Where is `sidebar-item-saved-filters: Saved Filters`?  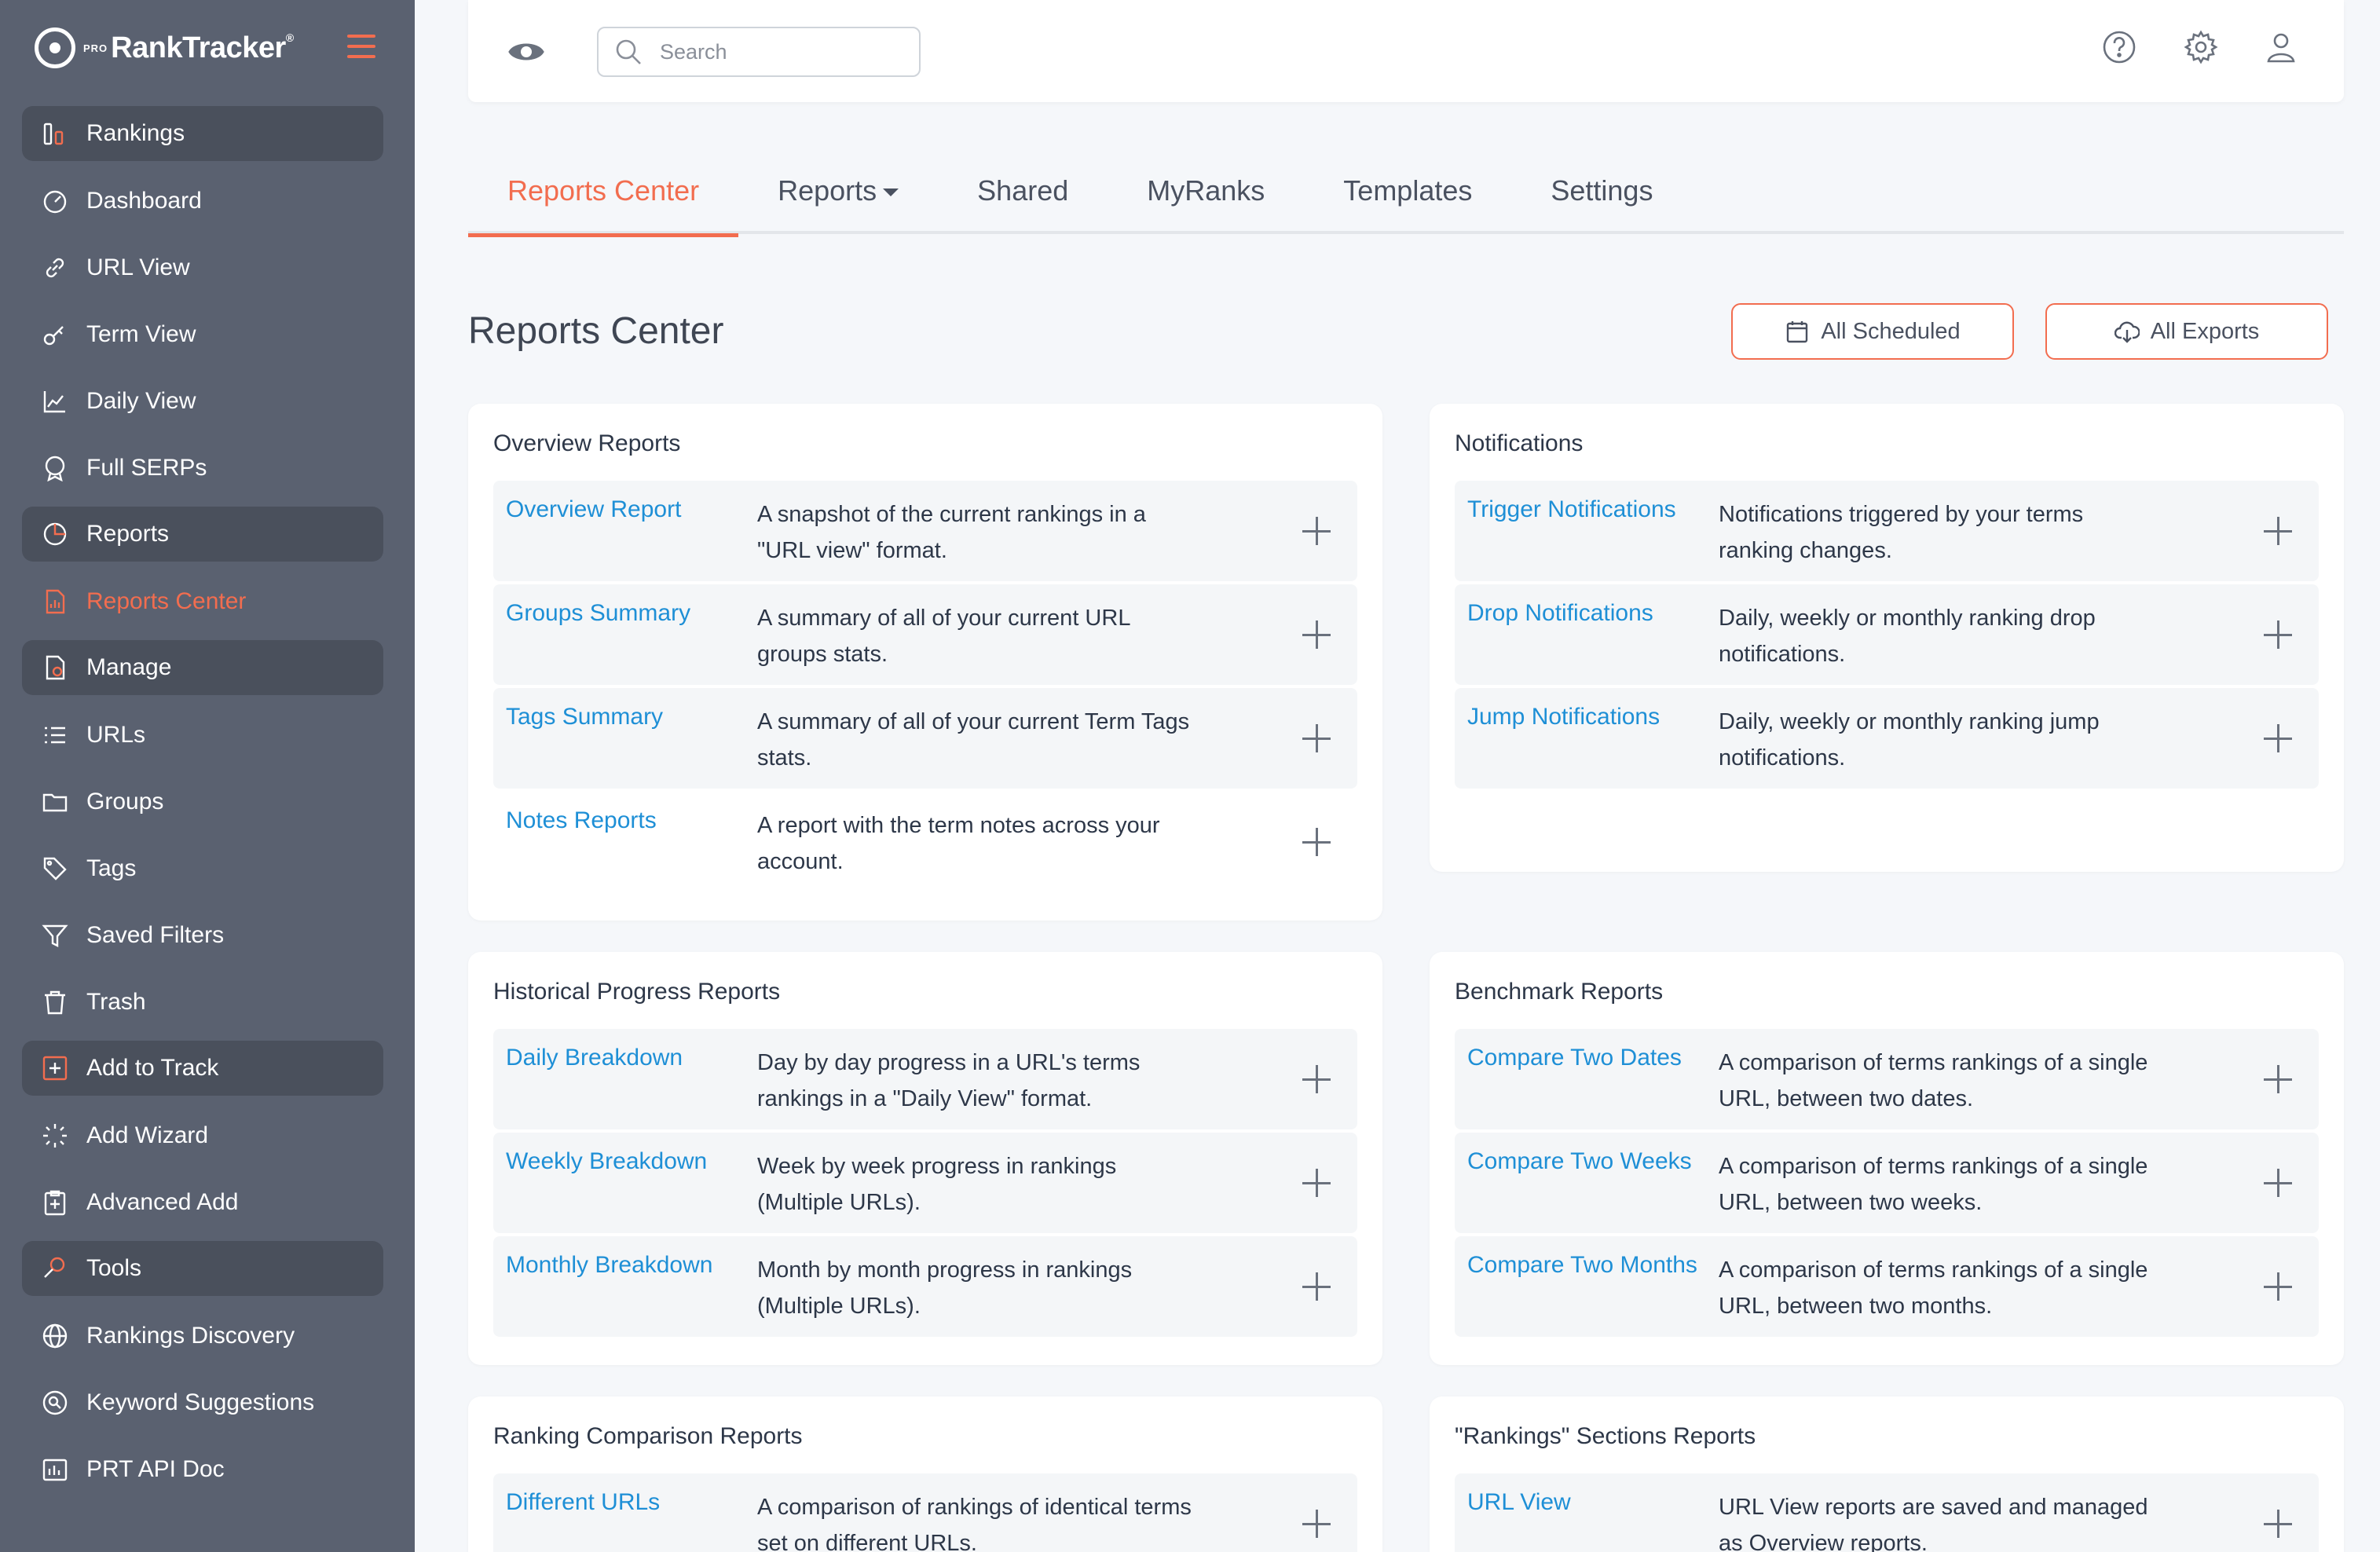
sidebar-item-saved-filters: Saved Filters is located at coordinates (202, 935).